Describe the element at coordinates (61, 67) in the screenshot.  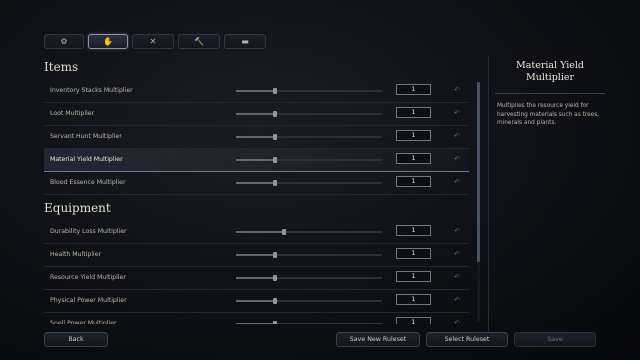
I see `section-title-items: Items` at that location.